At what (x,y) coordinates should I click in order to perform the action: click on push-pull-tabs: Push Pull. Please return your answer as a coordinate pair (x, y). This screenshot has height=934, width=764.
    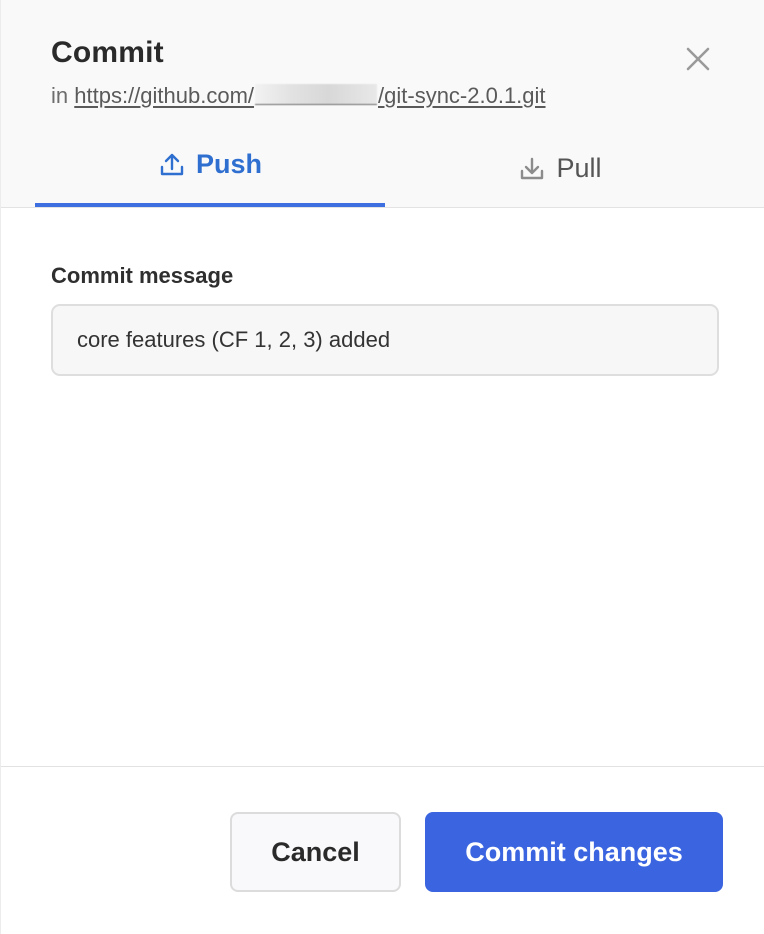
    Looking at the image, I should click on (385, 173).